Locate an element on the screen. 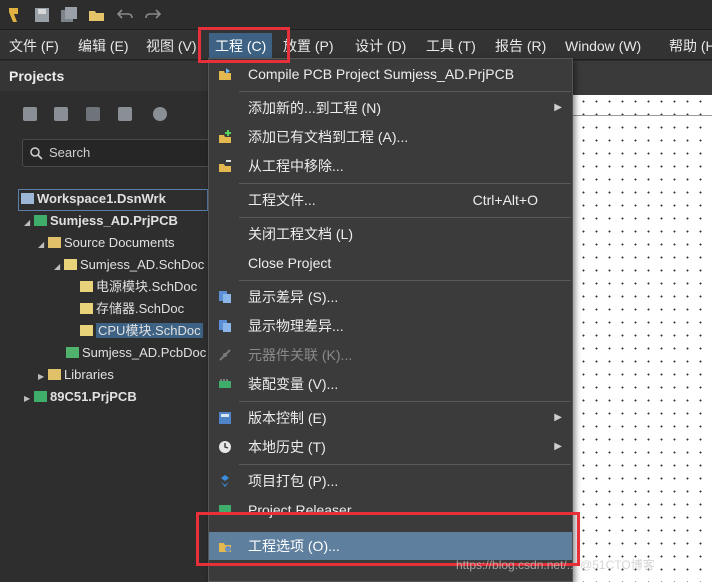 The width and height of the screenshot is (712, 582). gear-icon is located at coordinates (160, 114).